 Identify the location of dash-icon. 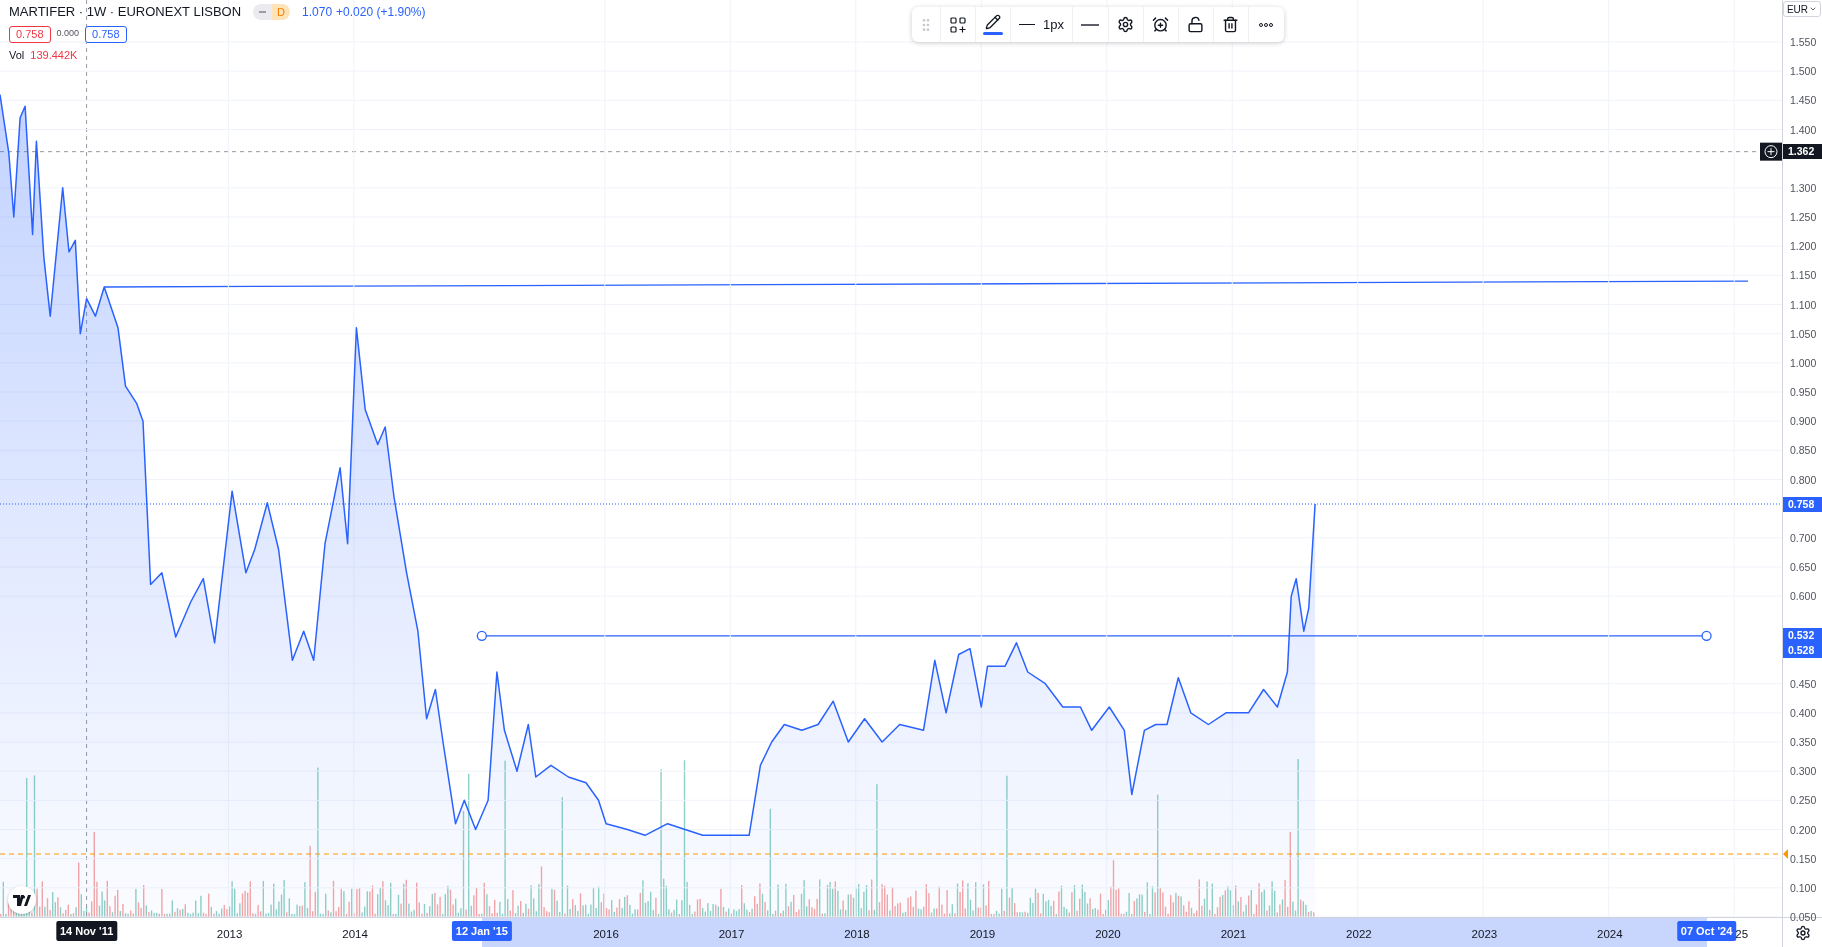
(263, 11).